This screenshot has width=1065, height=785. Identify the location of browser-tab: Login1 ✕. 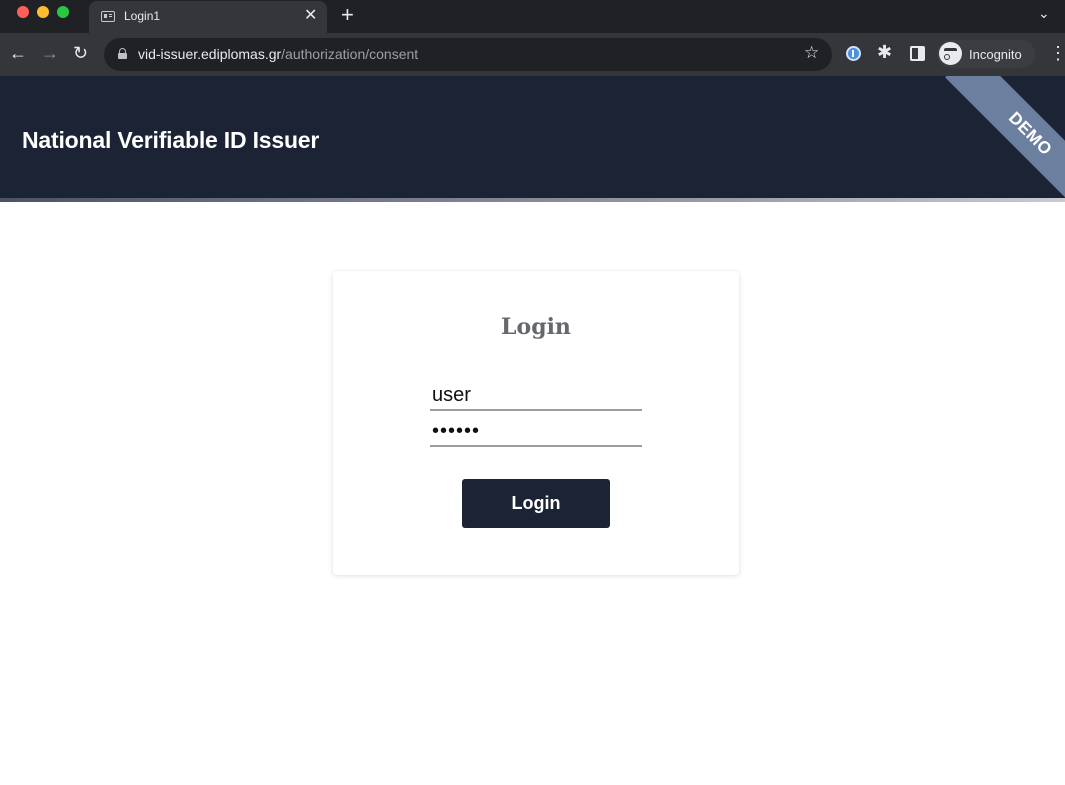
(208, 17).